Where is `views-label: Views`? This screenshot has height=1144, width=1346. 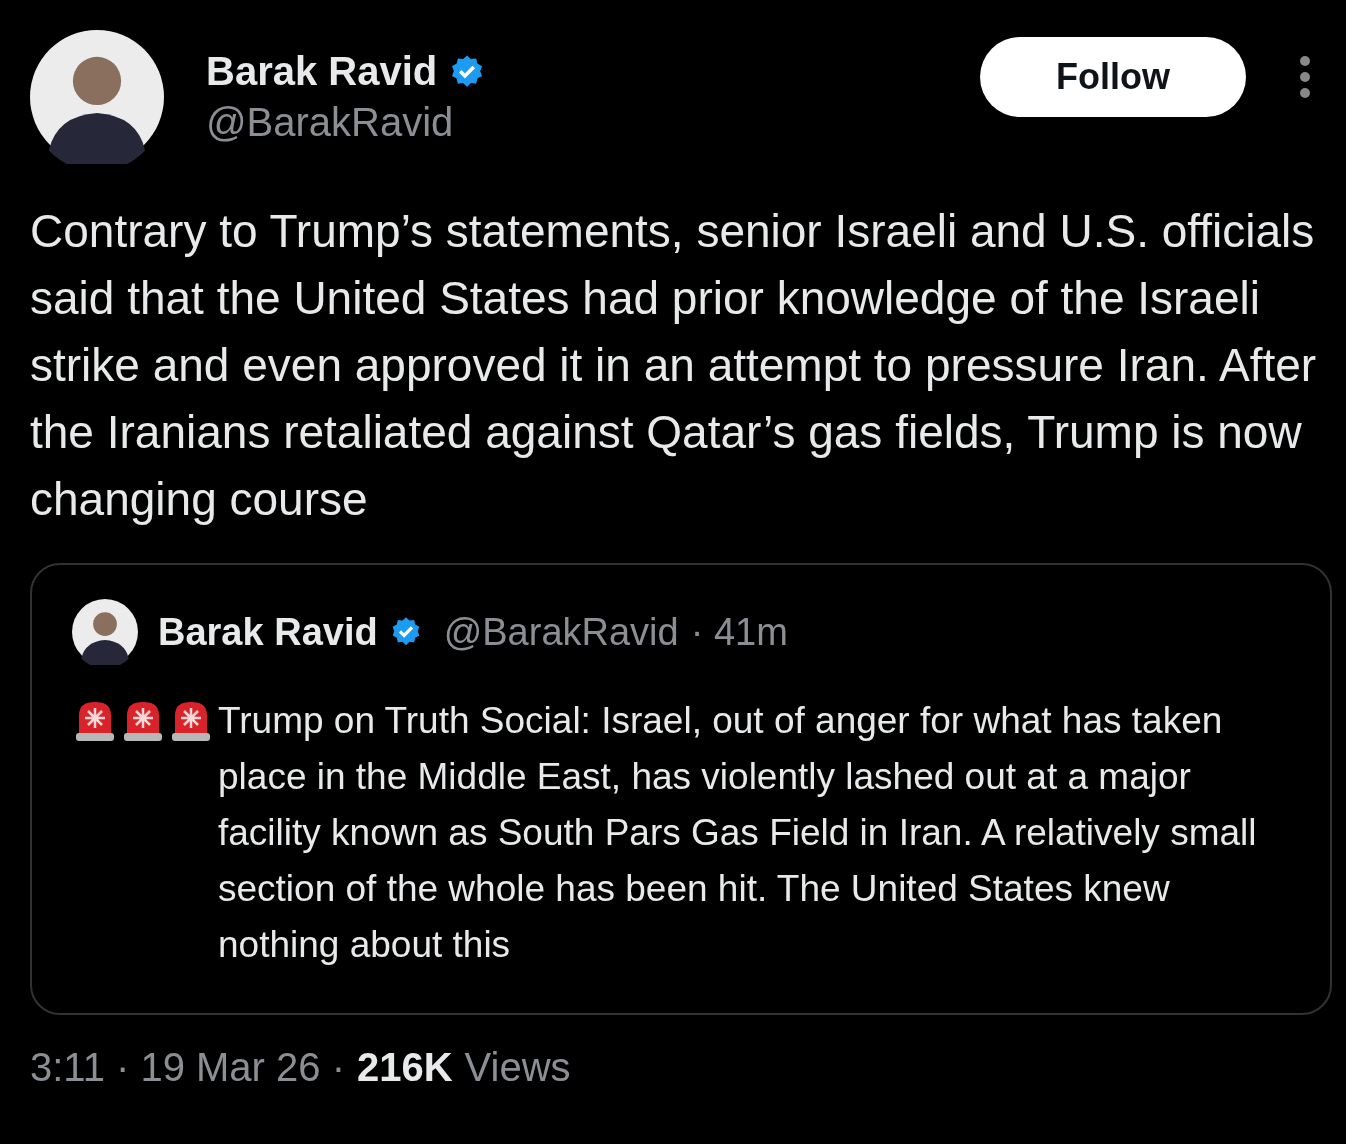
views-label: Views is located at coordinates (517, 1067).